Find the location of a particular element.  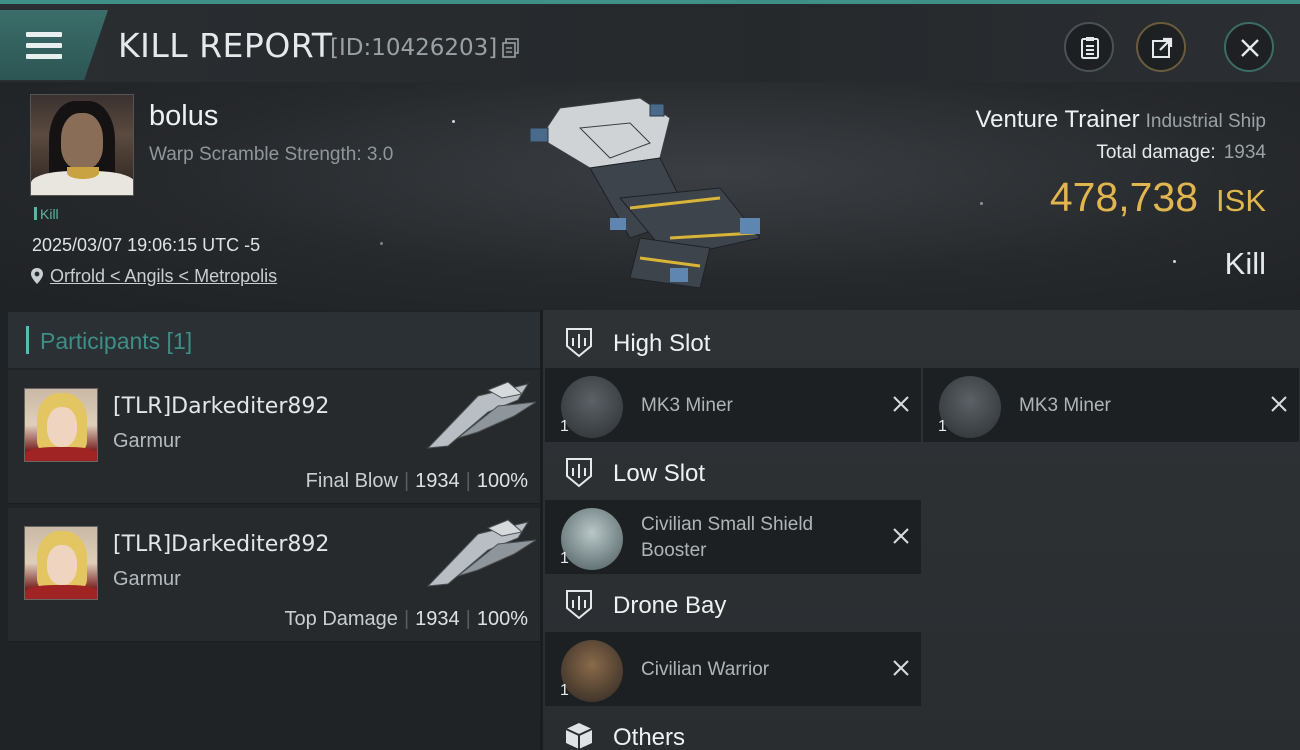

section-title: Drone Bay is located at coordinates (670, 605).